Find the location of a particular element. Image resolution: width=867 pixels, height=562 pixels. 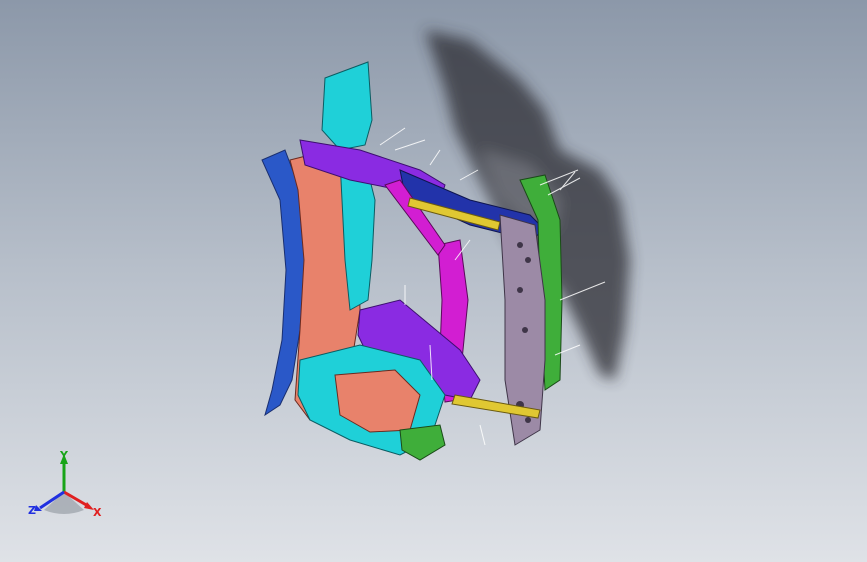

z-axis-label: Z is located at coordinates (32, 510).